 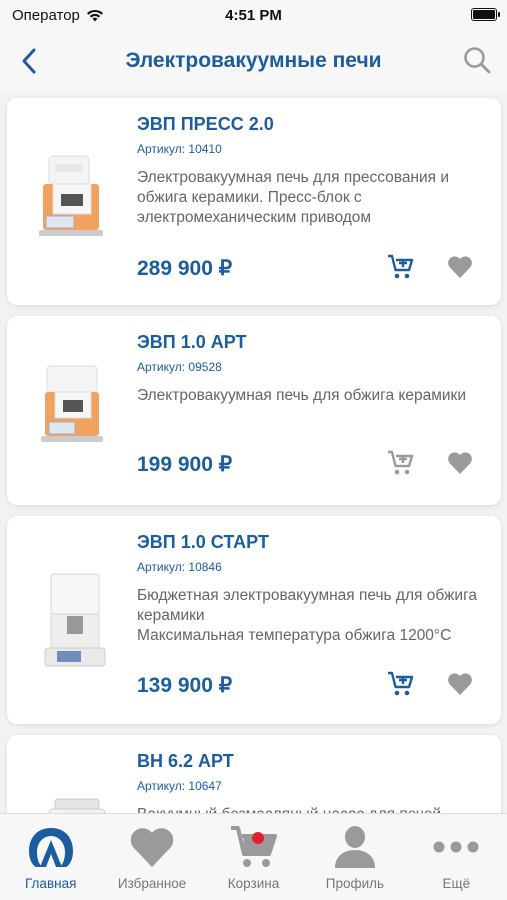 I want to click on product-price: 199 900 ₽, so click(x=185, y=464).